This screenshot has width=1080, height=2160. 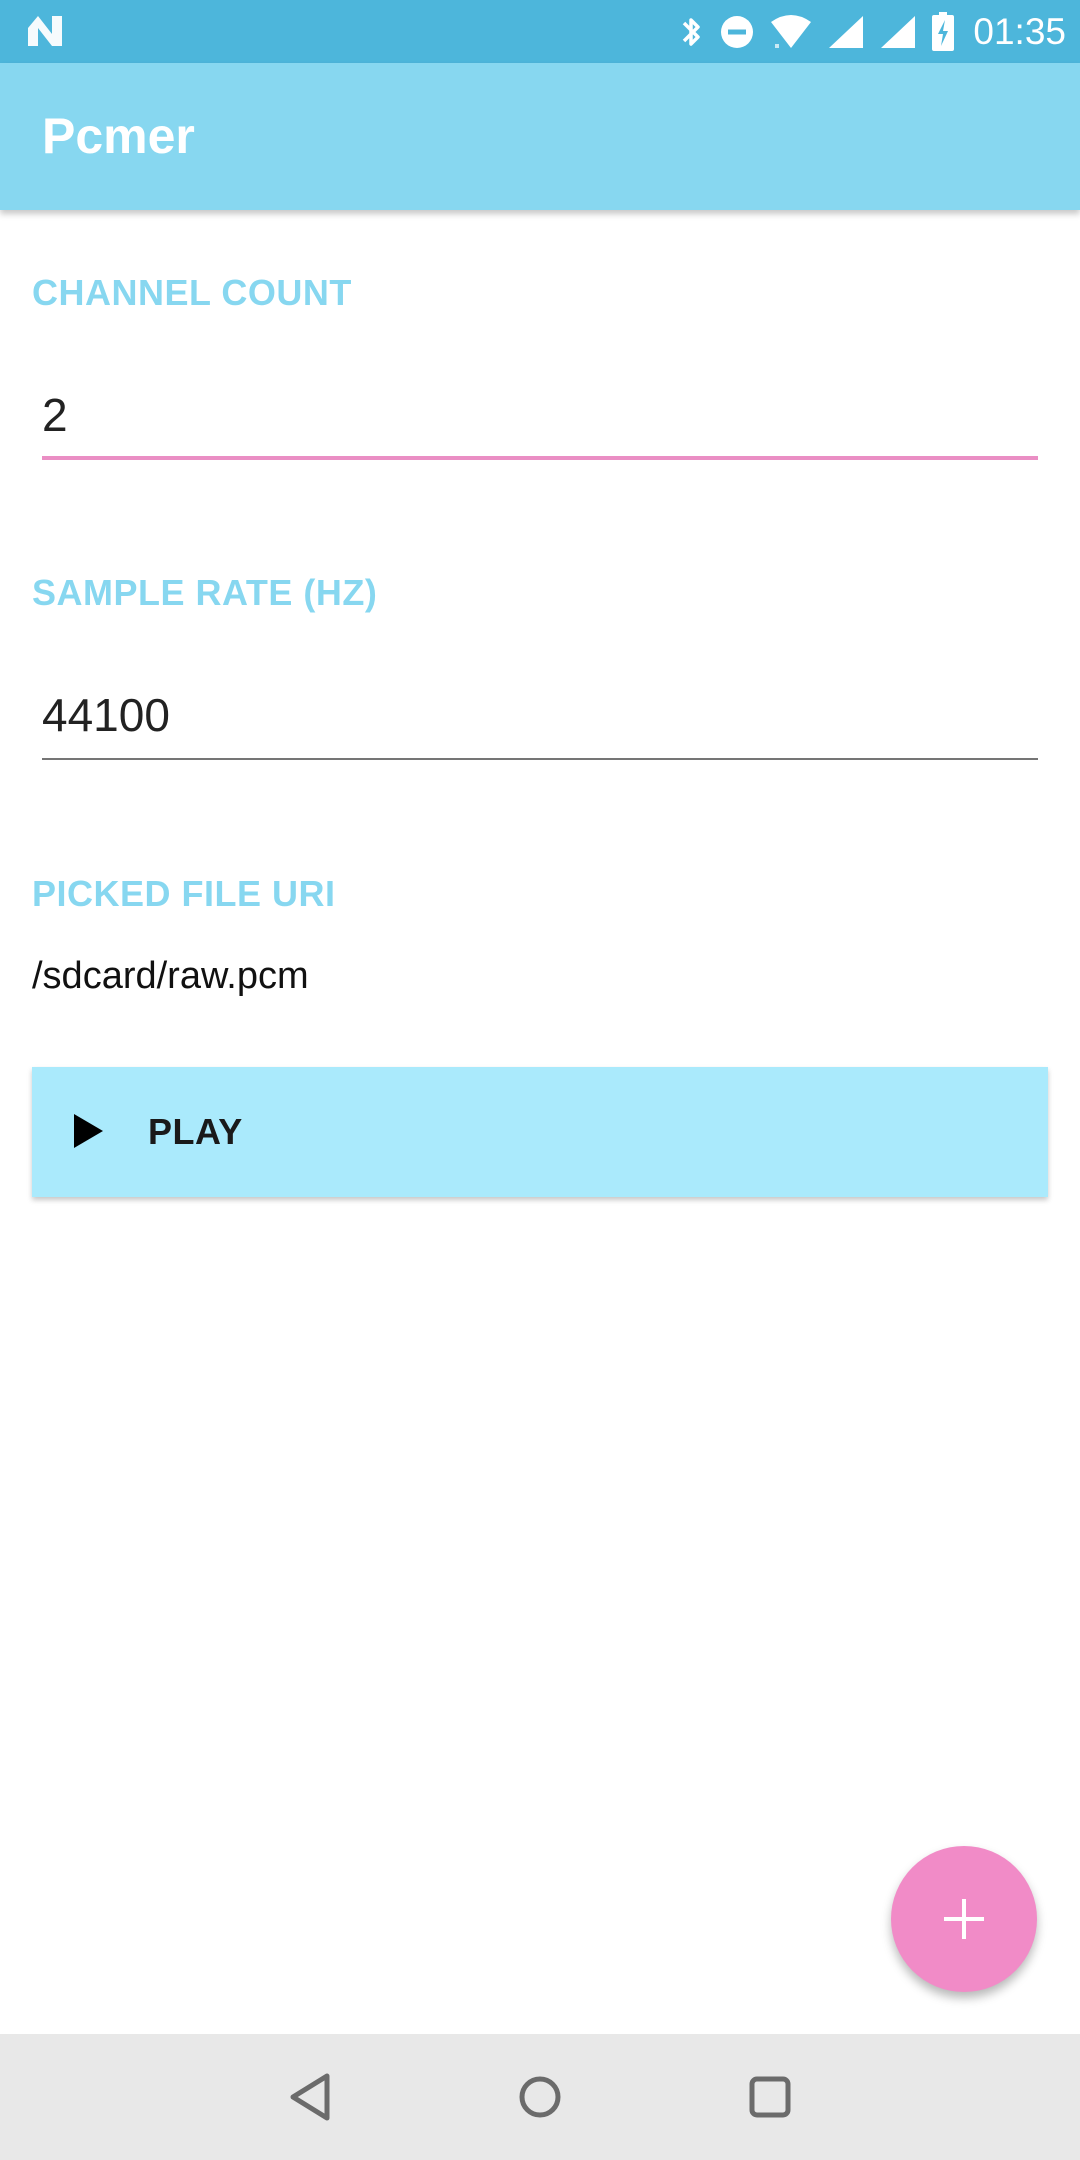 I want to click on home-icon, so click(x=540, y=2097).